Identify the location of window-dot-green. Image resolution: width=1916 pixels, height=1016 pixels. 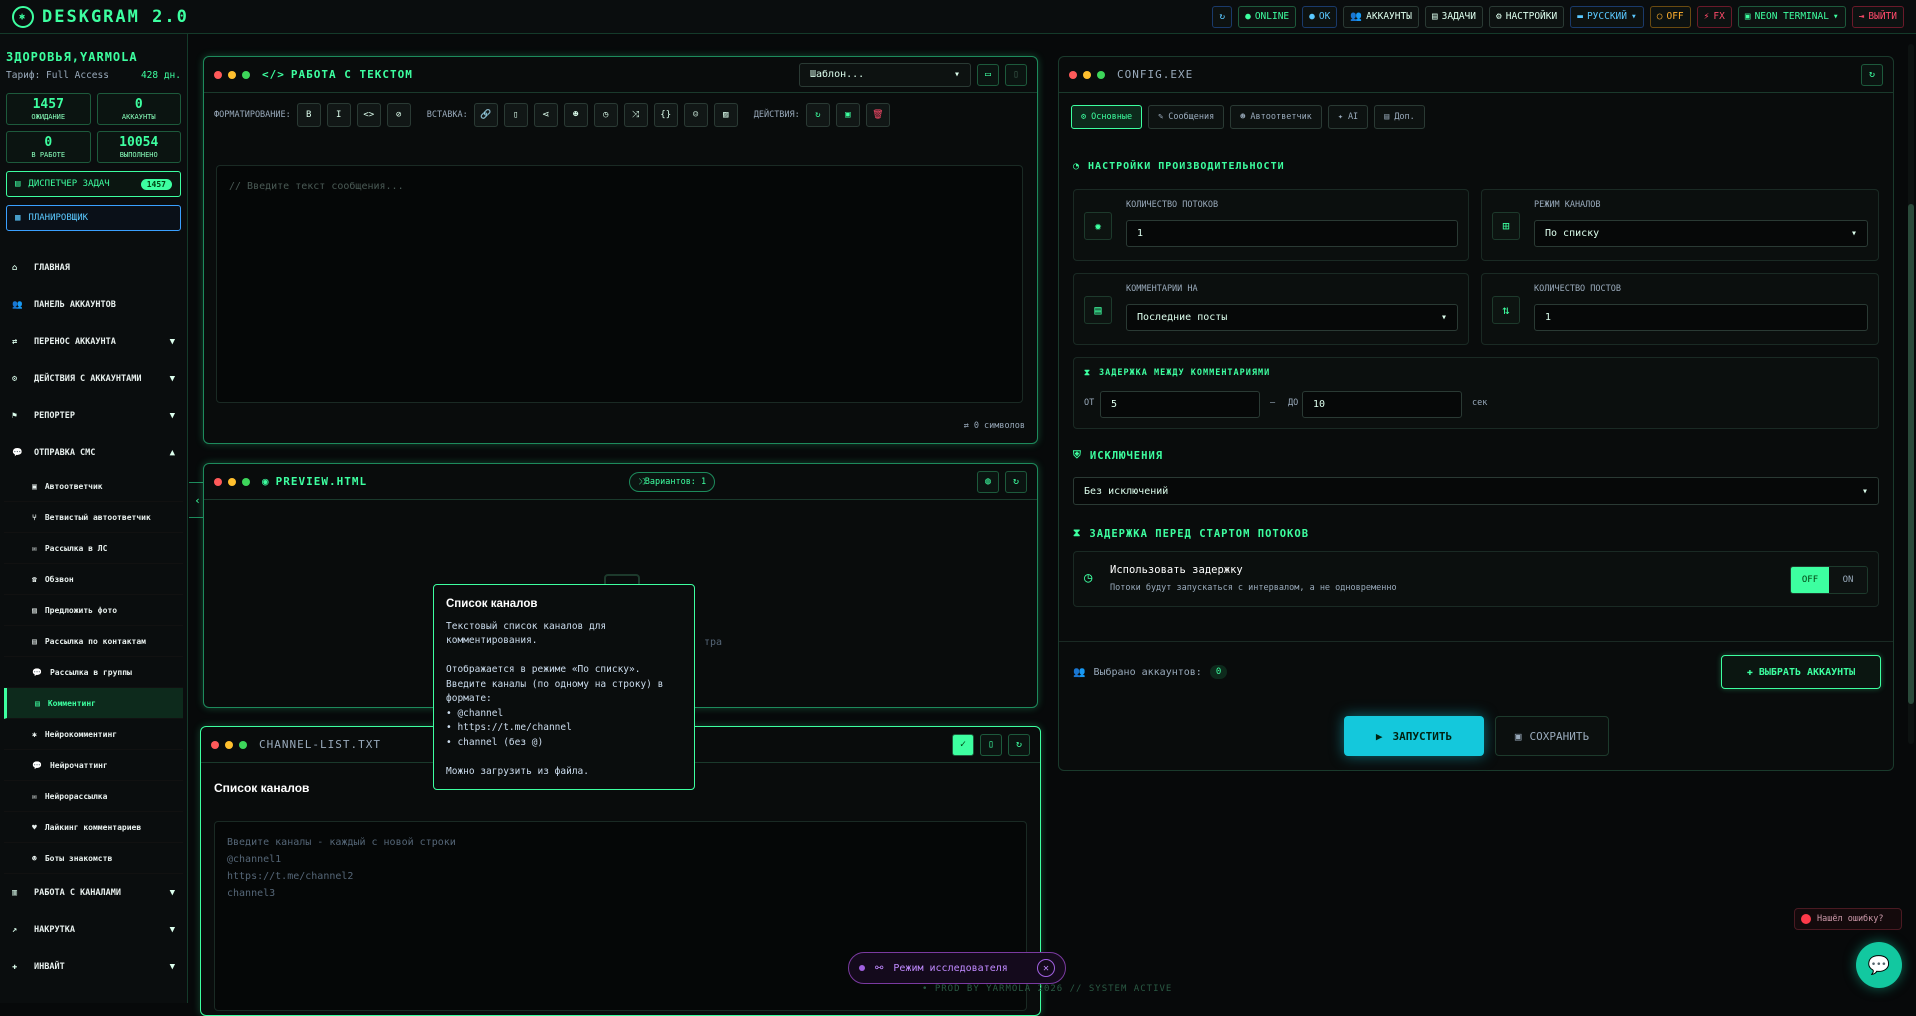
(246, 481).